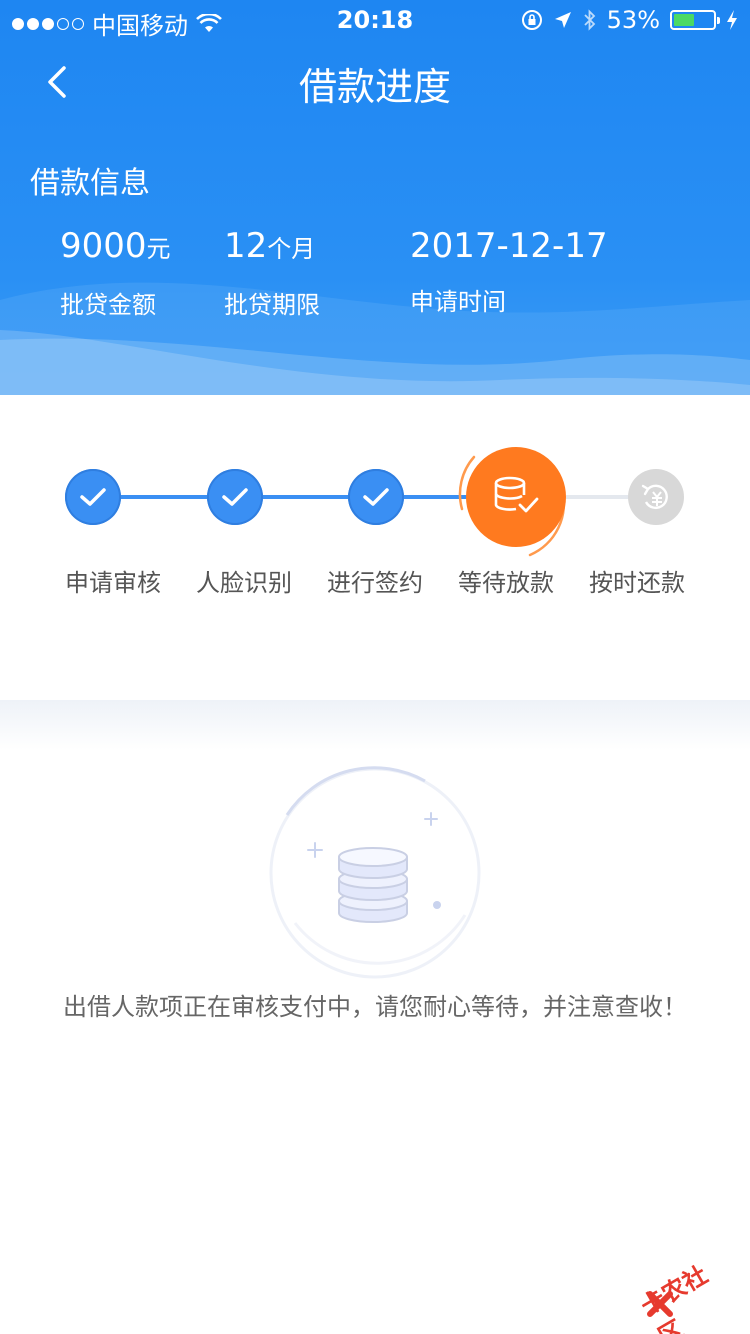  I want to click on charging-bolt-icon, so click(732, 20).